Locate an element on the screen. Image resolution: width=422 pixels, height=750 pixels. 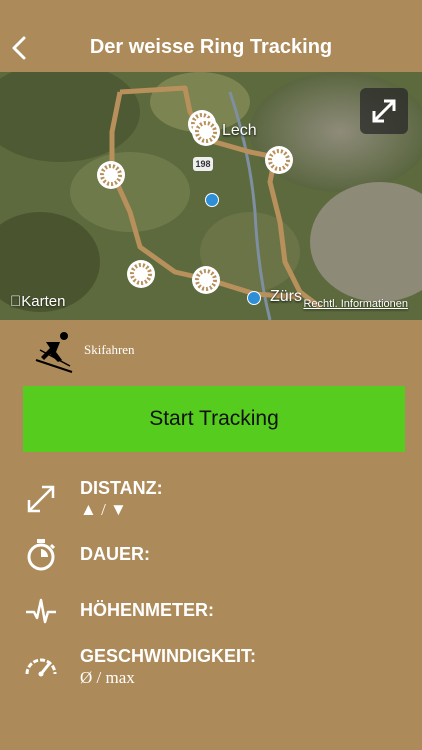
stat-distance: DISTANZ: ▲ / ▼ is located at coordinates (211, 508).